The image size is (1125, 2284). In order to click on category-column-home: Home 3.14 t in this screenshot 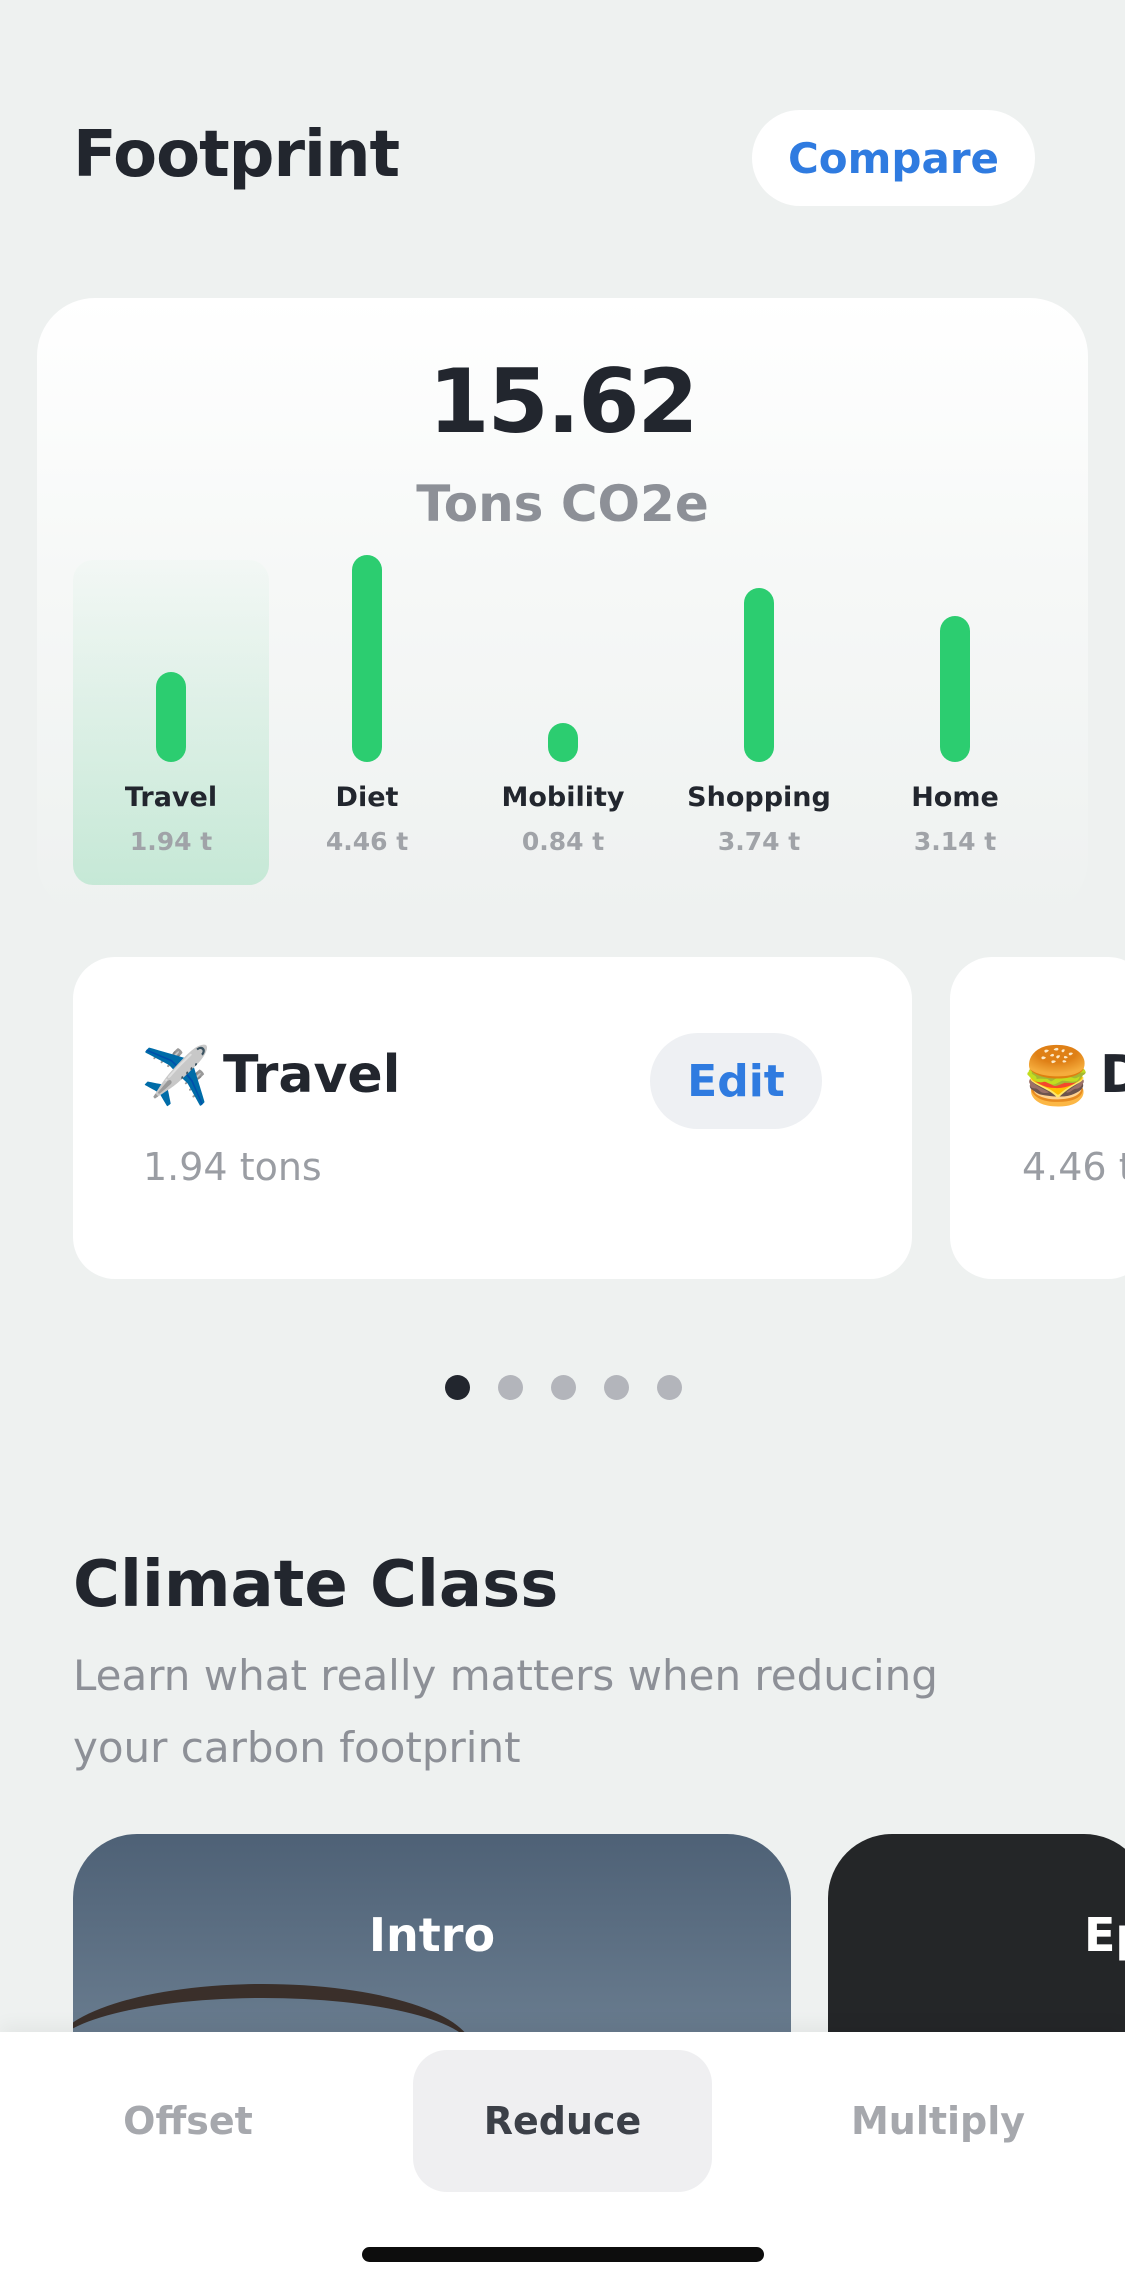, I will do `click(955, 722)`.